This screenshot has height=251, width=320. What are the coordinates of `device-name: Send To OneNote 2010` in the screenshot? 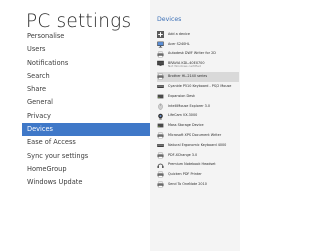 It's located at (187, 183).